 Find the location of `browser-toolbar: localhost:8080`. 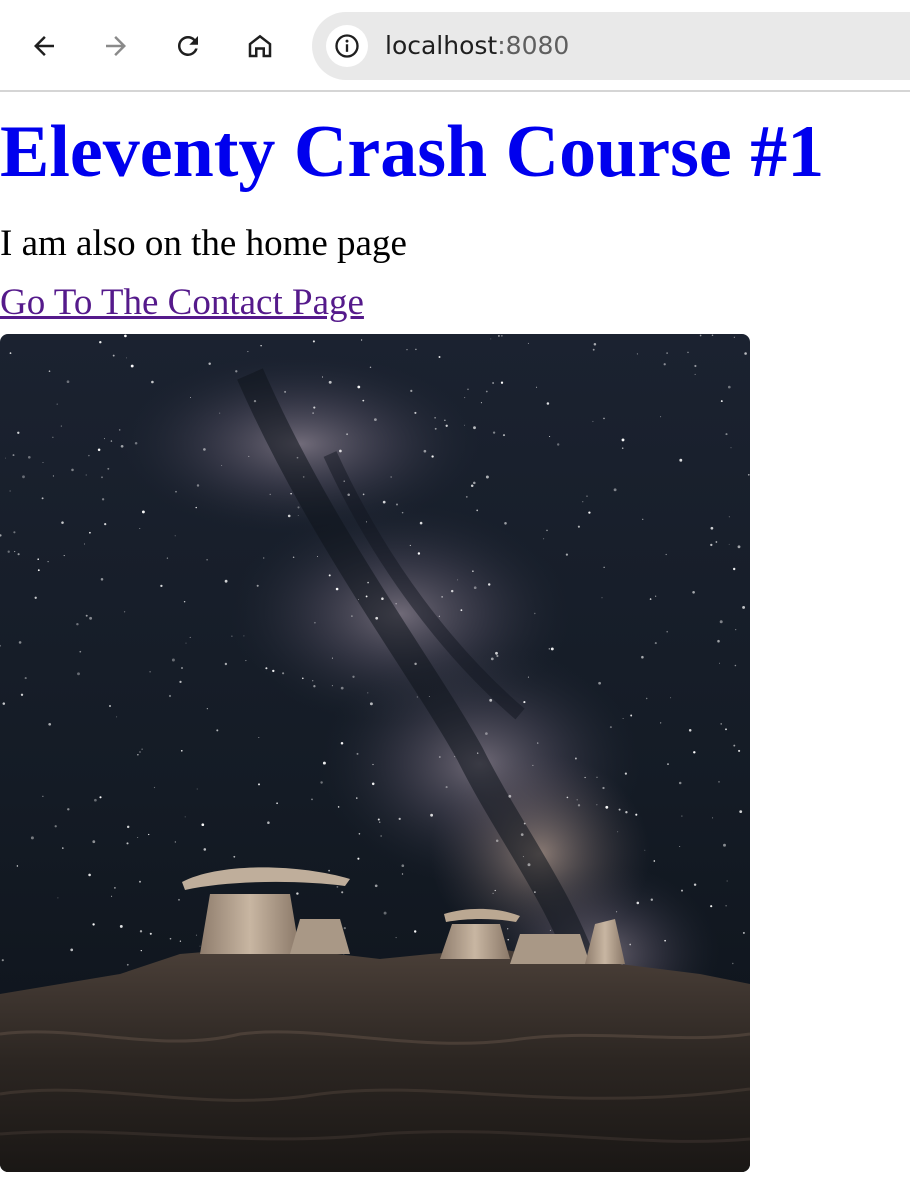

browser-toolbar: localhost:8080 is located at coordinates (455, 46).